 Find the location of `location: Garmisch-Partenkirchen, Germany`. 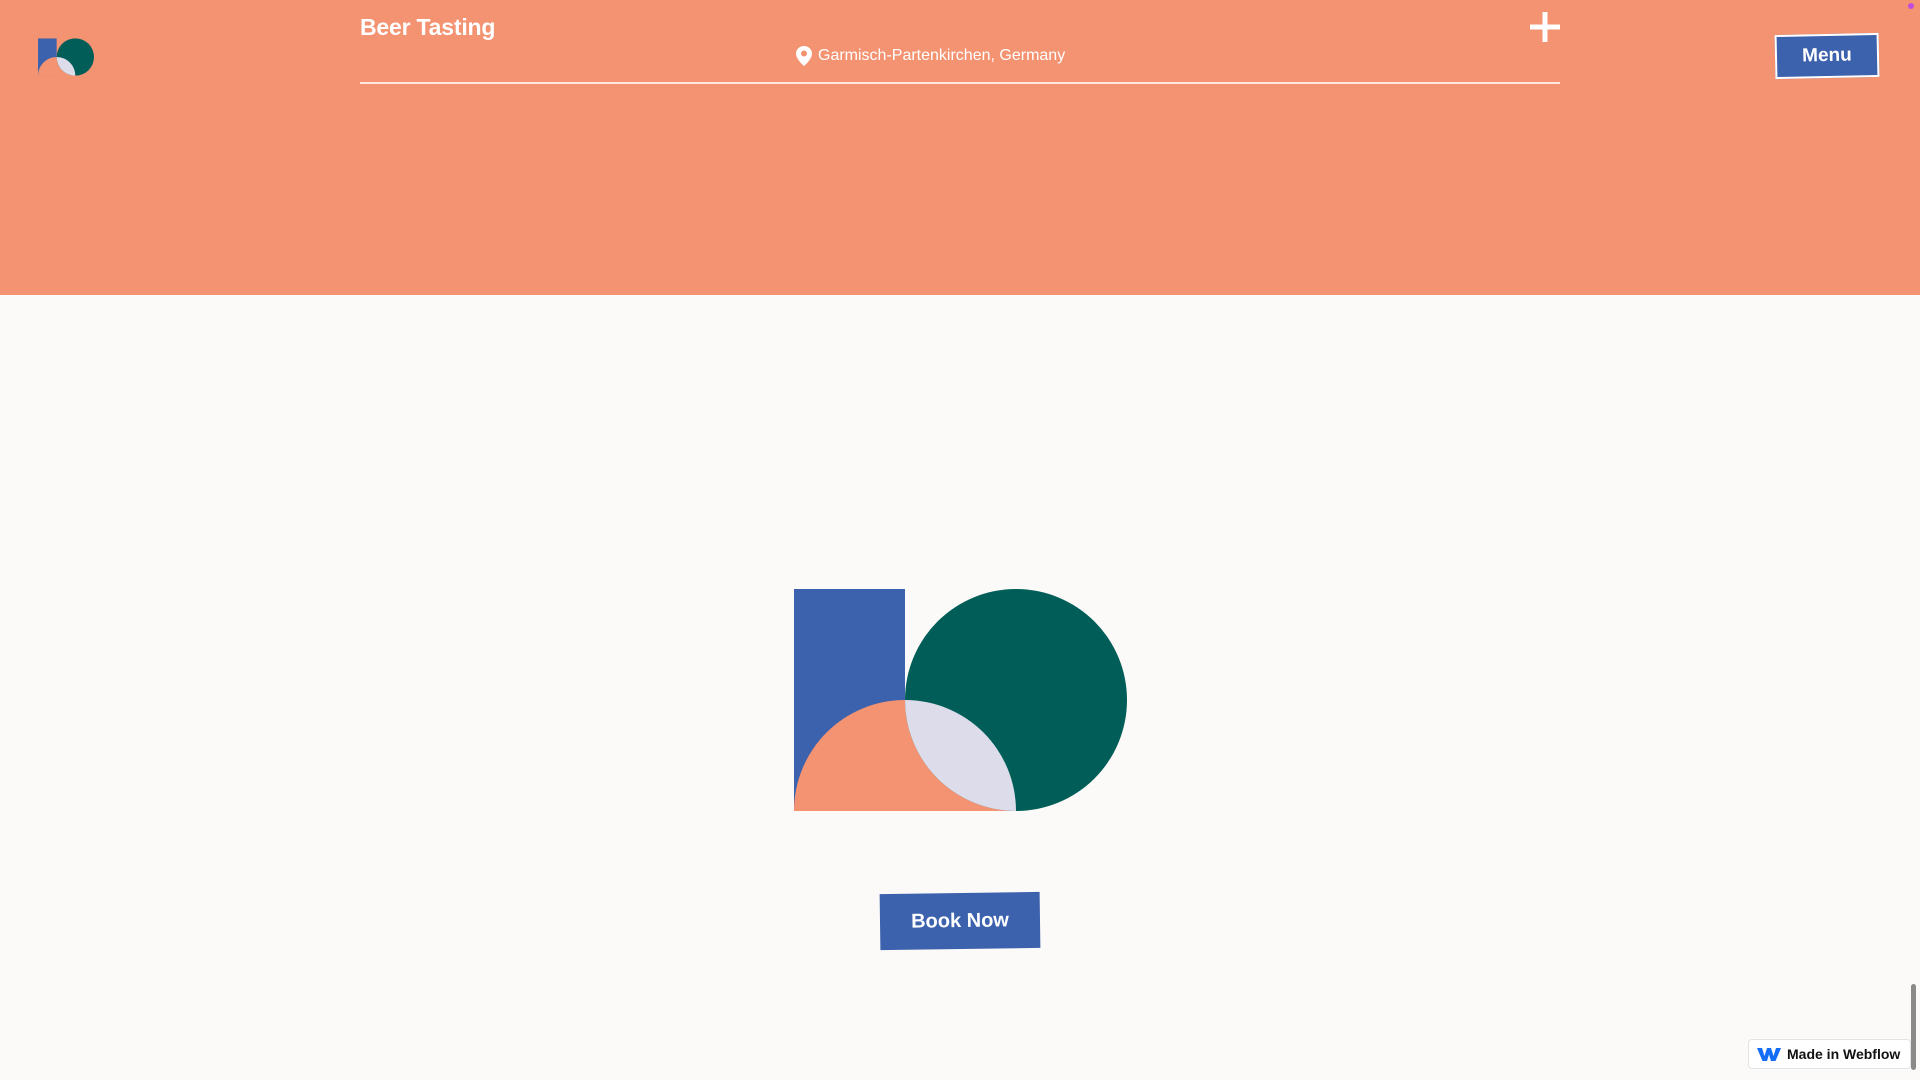

location: Garmisch-Partenkirchen, Germany is located at coordinates (930, 56).